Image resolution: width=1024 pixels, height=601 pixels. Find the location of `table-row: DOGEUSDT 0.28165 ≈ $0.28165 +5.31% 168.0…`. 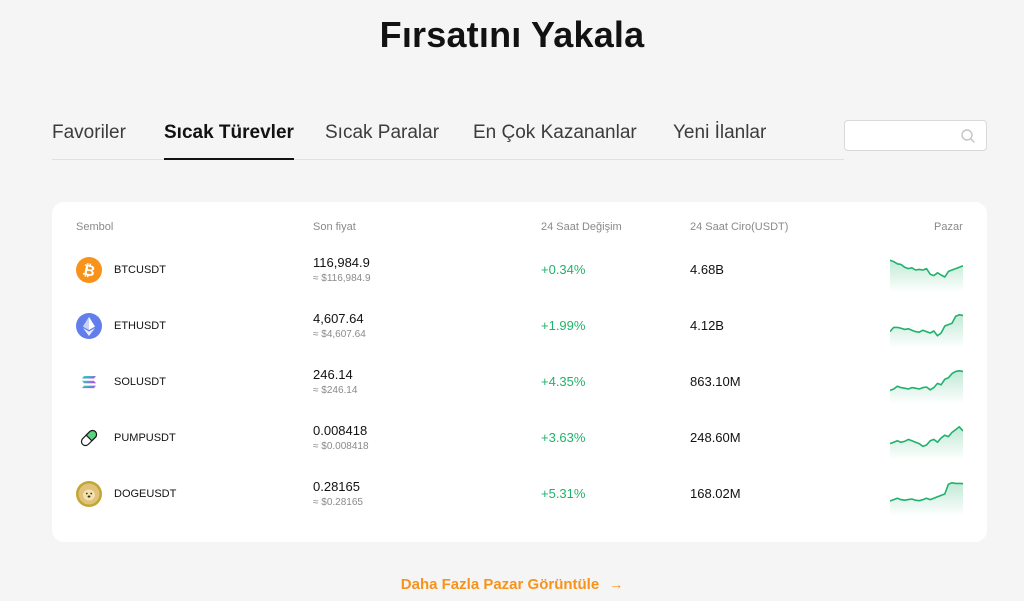

table-row: DOGEUSDT 0.28165 ≈ $0.28165 +5.31% 168.0… is located at coordinates (519, 495).